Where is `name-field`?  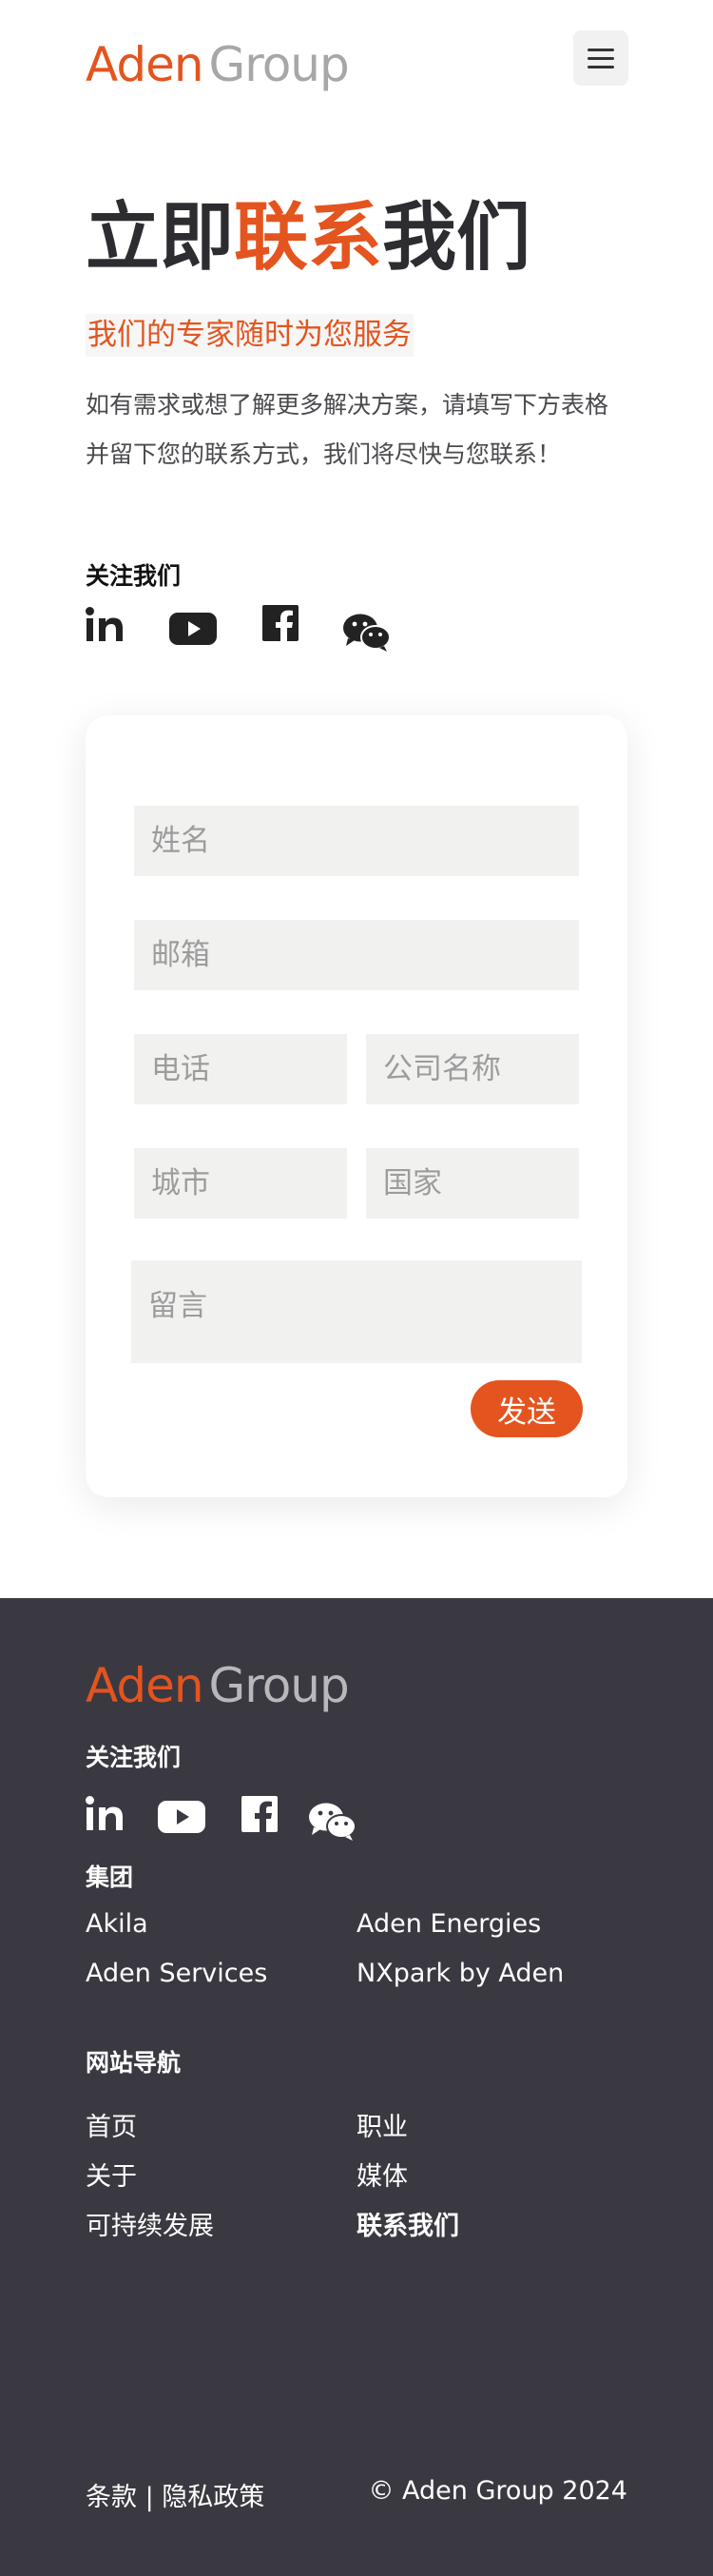
name-field is located at coordinates (356, 841).